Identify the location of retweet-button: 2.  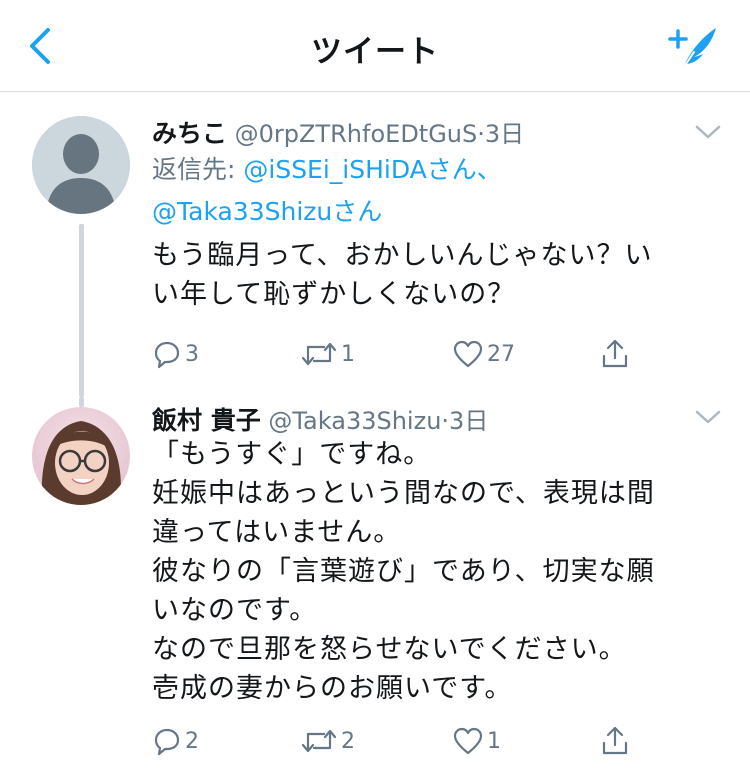
(327, 741).